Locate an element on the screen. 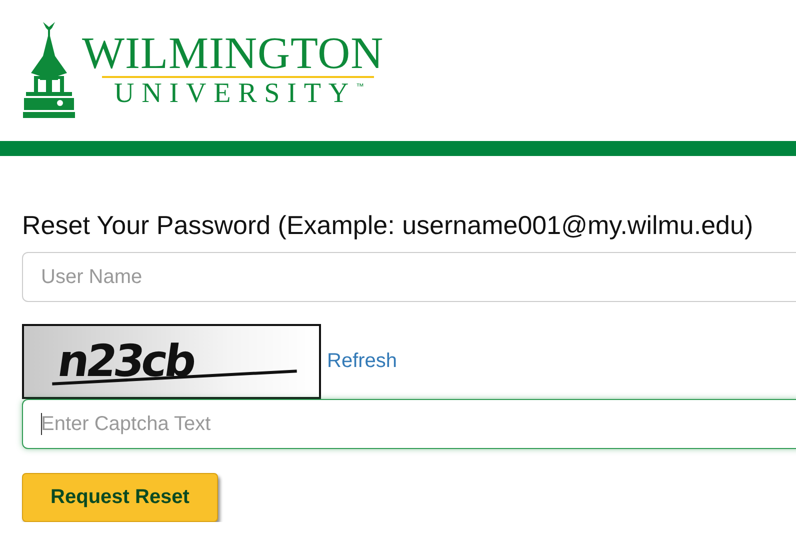 The image size is (796, 559). input-field: Enter Captcha Text is located at coordinates (409, 424).